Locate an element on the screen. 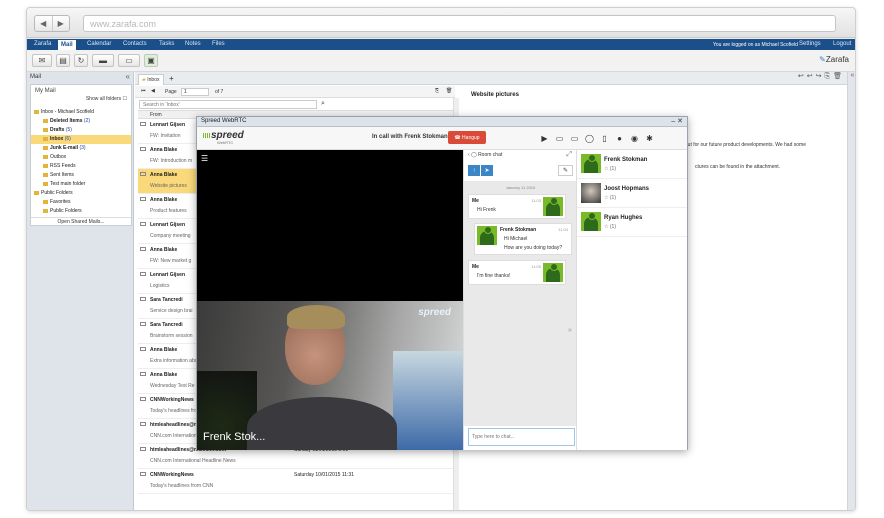 The image size is (884, 518). minimize-icon: – is located at coordinates (673, 121).